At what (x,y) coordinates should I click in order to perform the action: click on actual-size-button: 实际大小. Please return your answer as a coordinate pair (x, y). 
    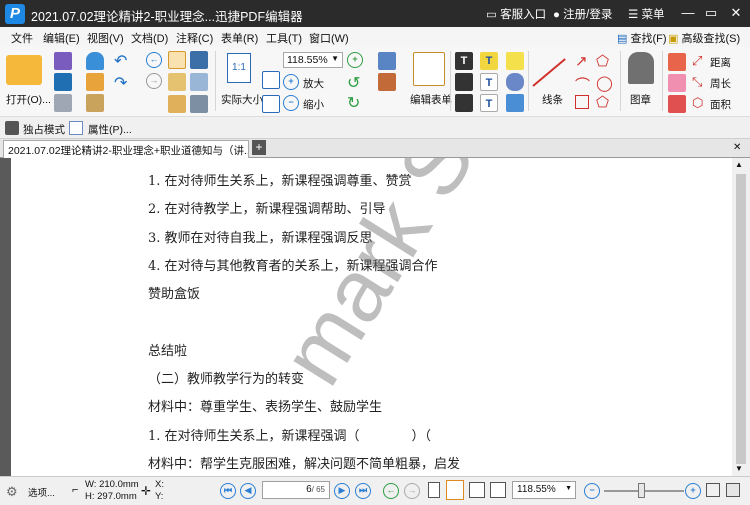
    Looking at the image, I should click on (242, 99).